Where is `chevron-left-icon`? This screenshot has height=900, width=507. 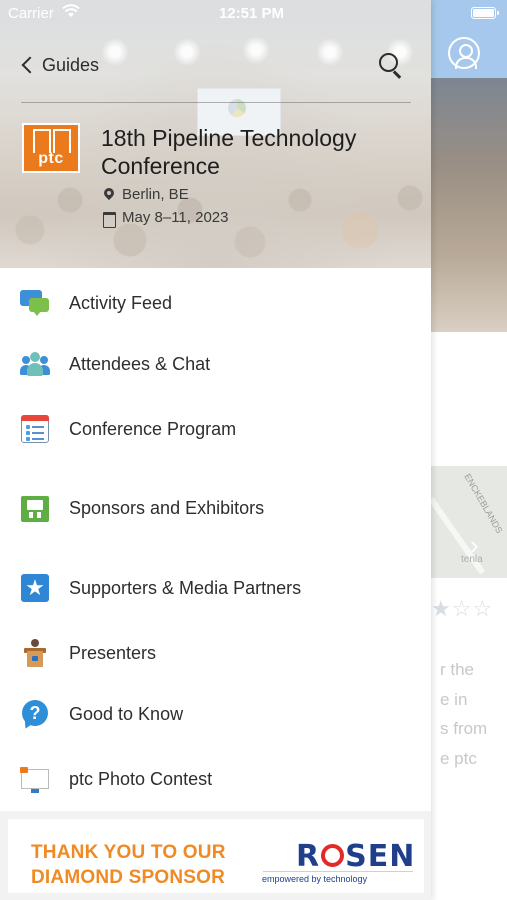
chevron-left-icon is located at coordinates (30, 65).